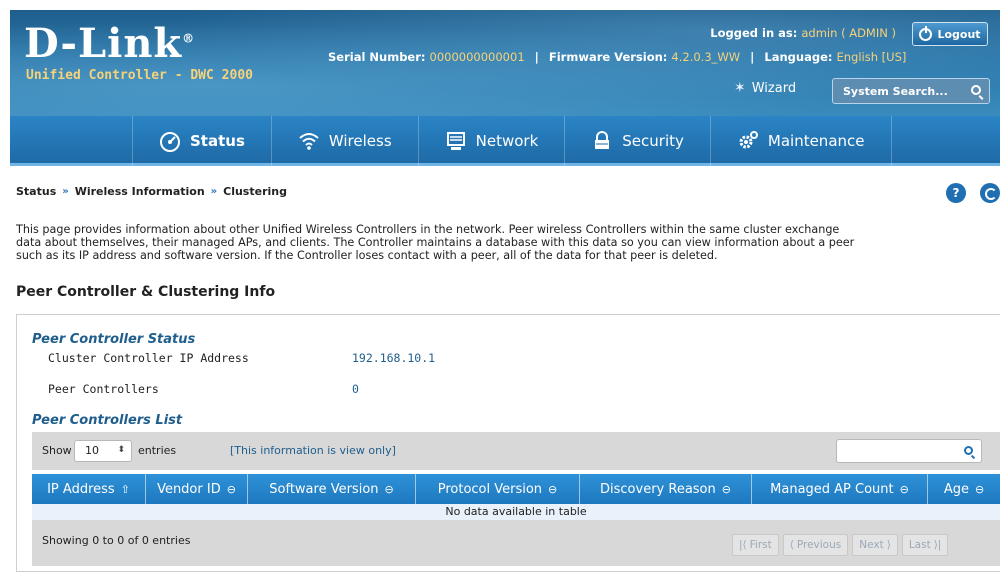 This screenshot has width=1000, height=572. Describe the element at coordinates (897, 452) in the screenshot. I see `table-search-input` at that location.